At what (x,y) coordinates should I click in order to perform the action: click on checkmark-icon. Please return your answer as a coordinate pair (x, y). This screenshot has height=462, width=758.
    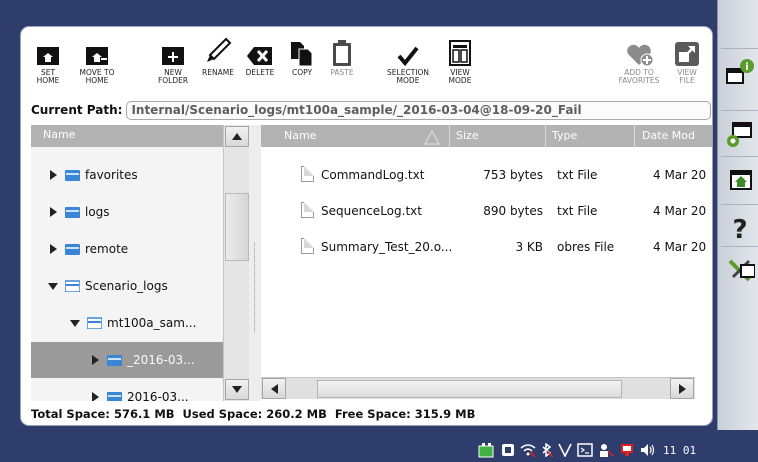
    Looking at the image, I should click on (408, 56).